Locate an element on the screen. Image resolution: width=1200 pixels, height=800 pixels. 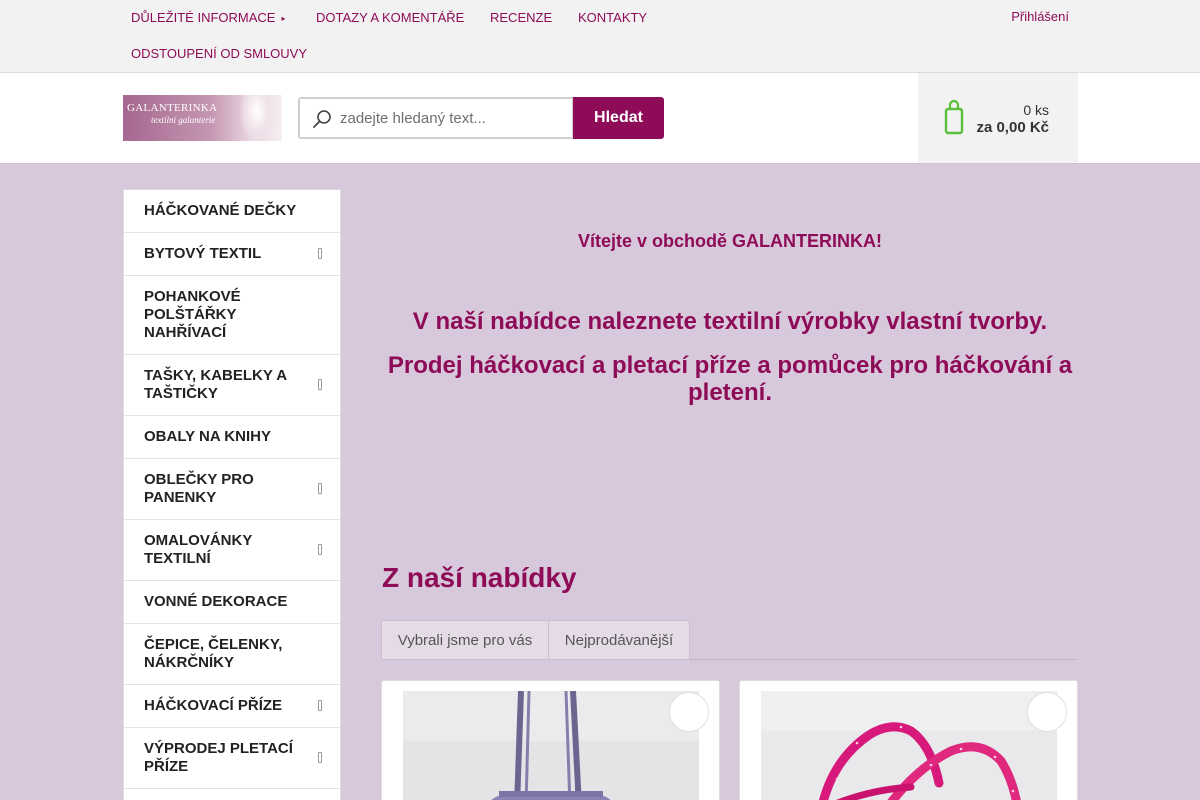
login-label: Přihlášení is located at coordinates (1040, 16).